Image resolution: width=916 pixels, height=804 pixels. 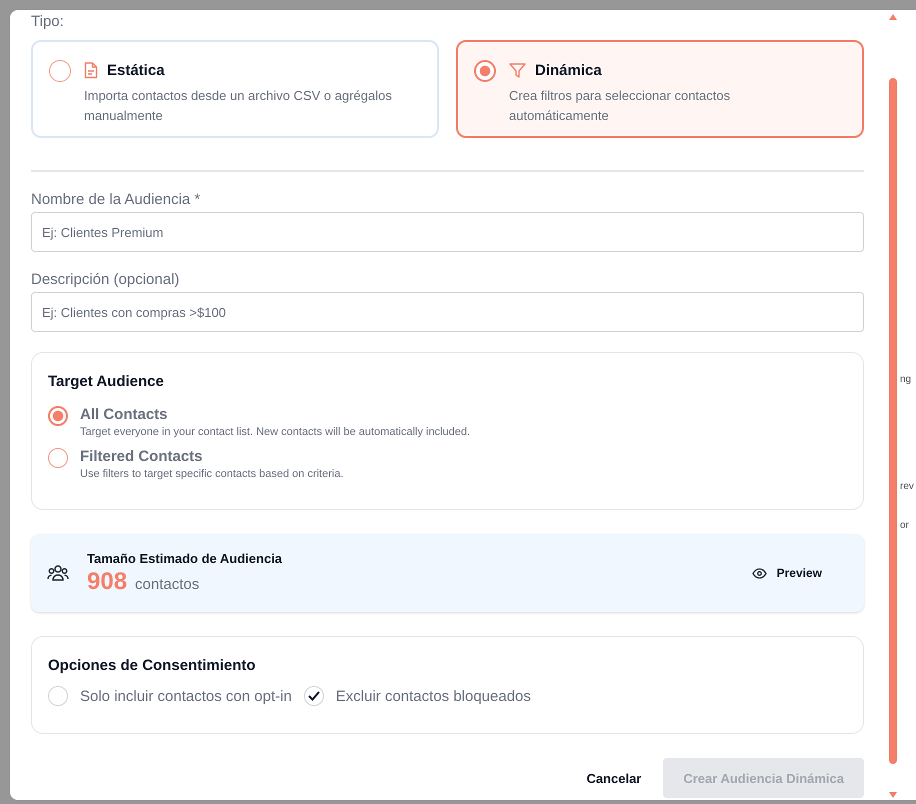 What do you see at coordinates (905, 525) in the screenshot?
I see `background-text: or` at bounding box center [905, 525].